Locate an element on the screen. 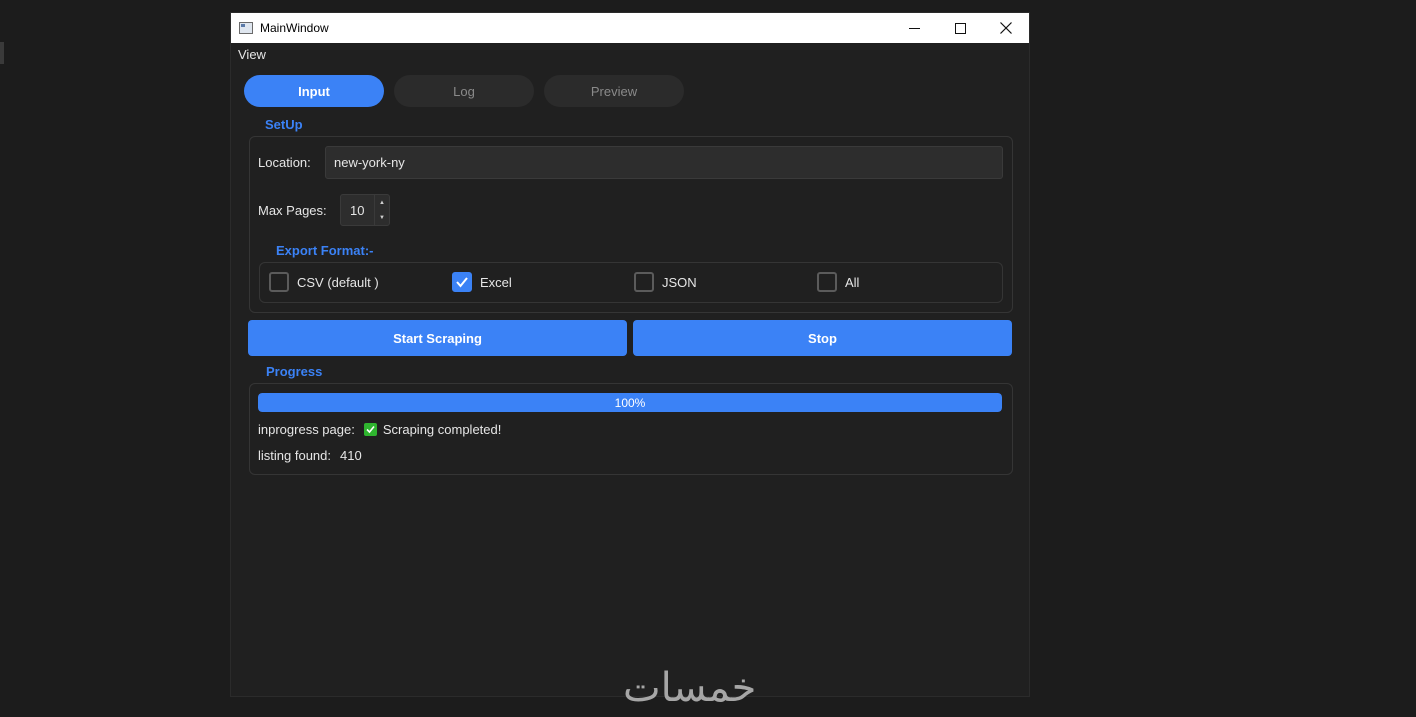 This screenshot has width=1416, height=717. window-controls is located at coordinates (960, 28).